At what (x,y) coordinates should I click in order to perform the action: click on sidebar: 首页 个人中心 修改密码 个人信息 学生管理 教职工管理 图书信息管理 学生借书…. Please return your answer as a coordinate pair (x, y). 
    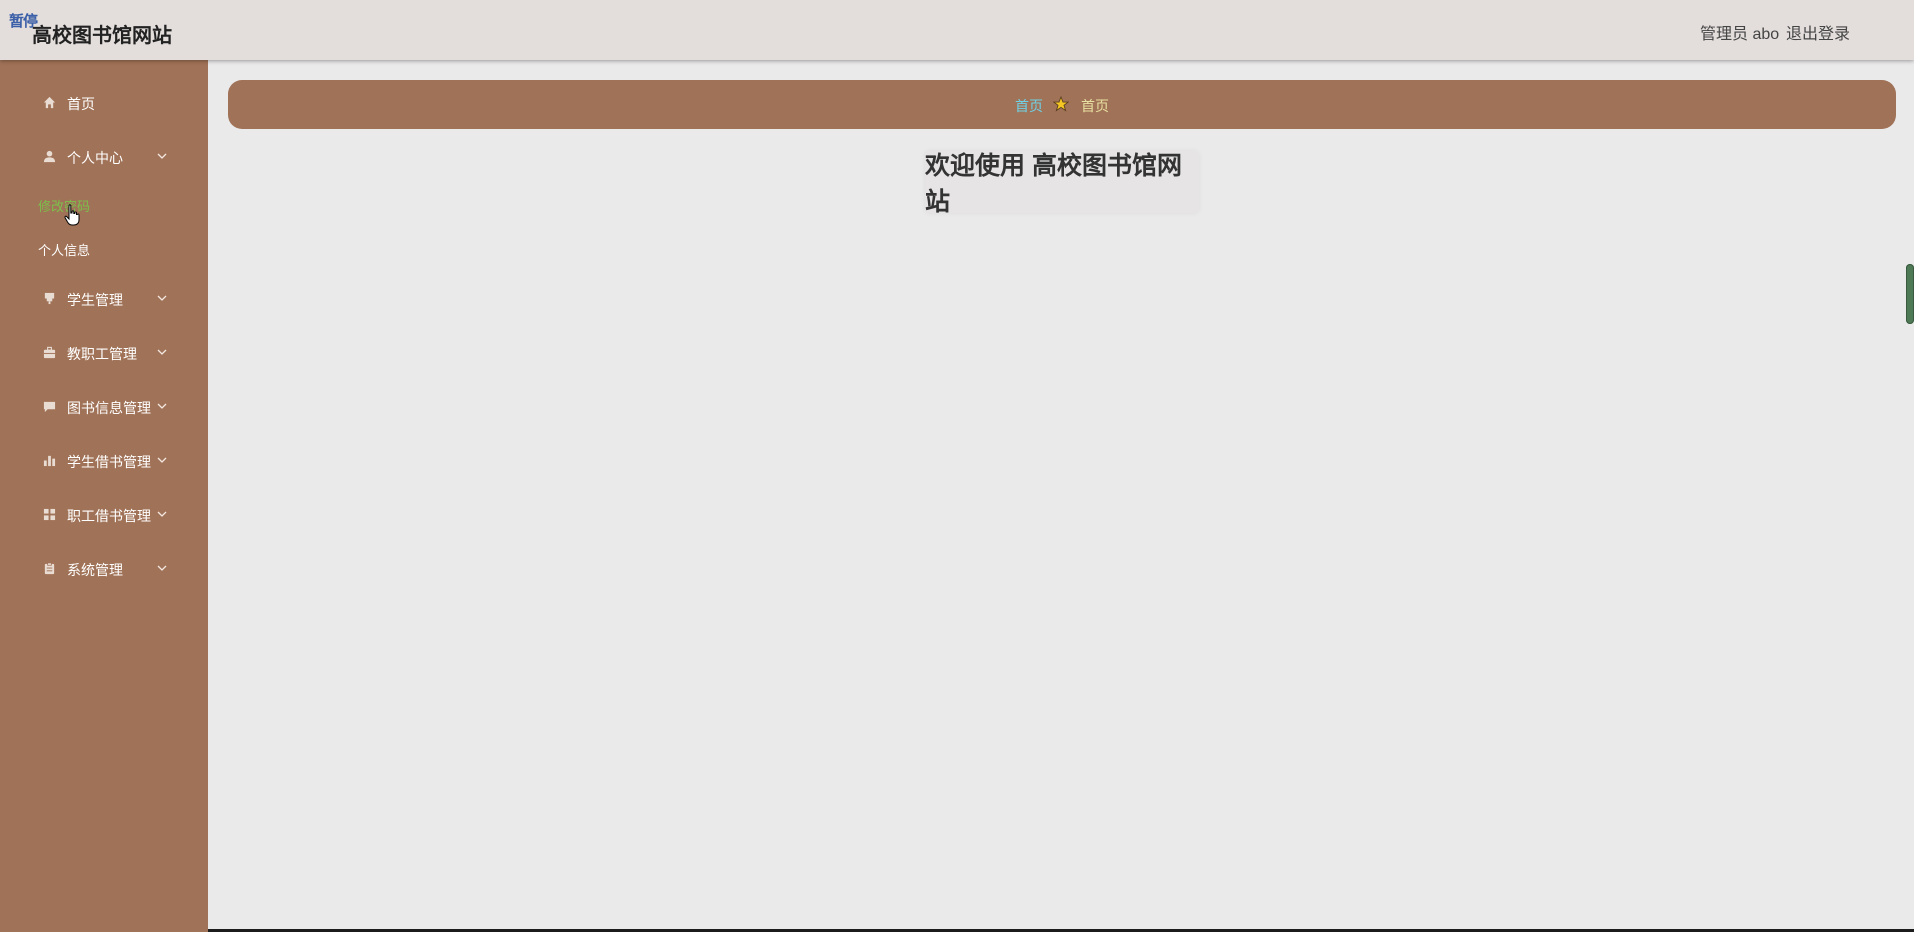
    Looking at the image, I should click on (104, 496).